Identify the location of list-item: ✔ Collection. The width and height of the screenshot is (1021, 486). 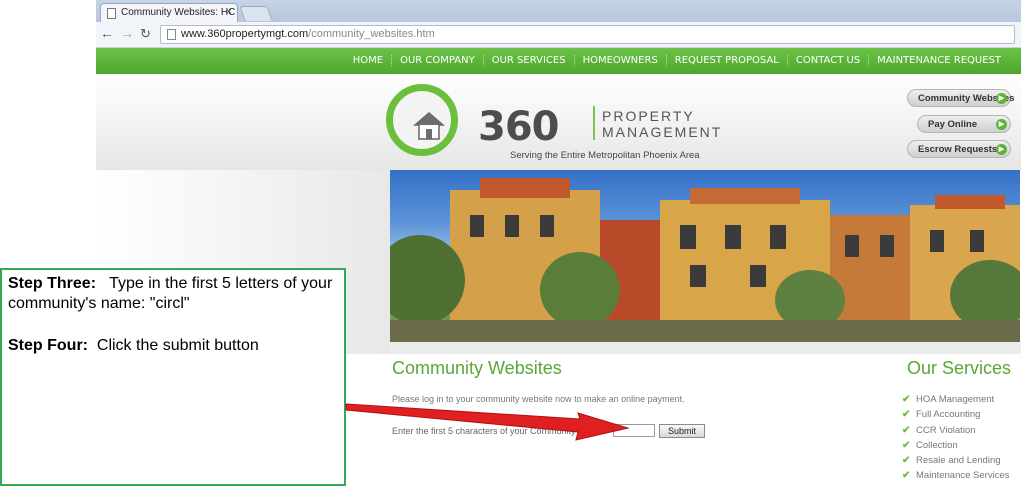
(955, 447).